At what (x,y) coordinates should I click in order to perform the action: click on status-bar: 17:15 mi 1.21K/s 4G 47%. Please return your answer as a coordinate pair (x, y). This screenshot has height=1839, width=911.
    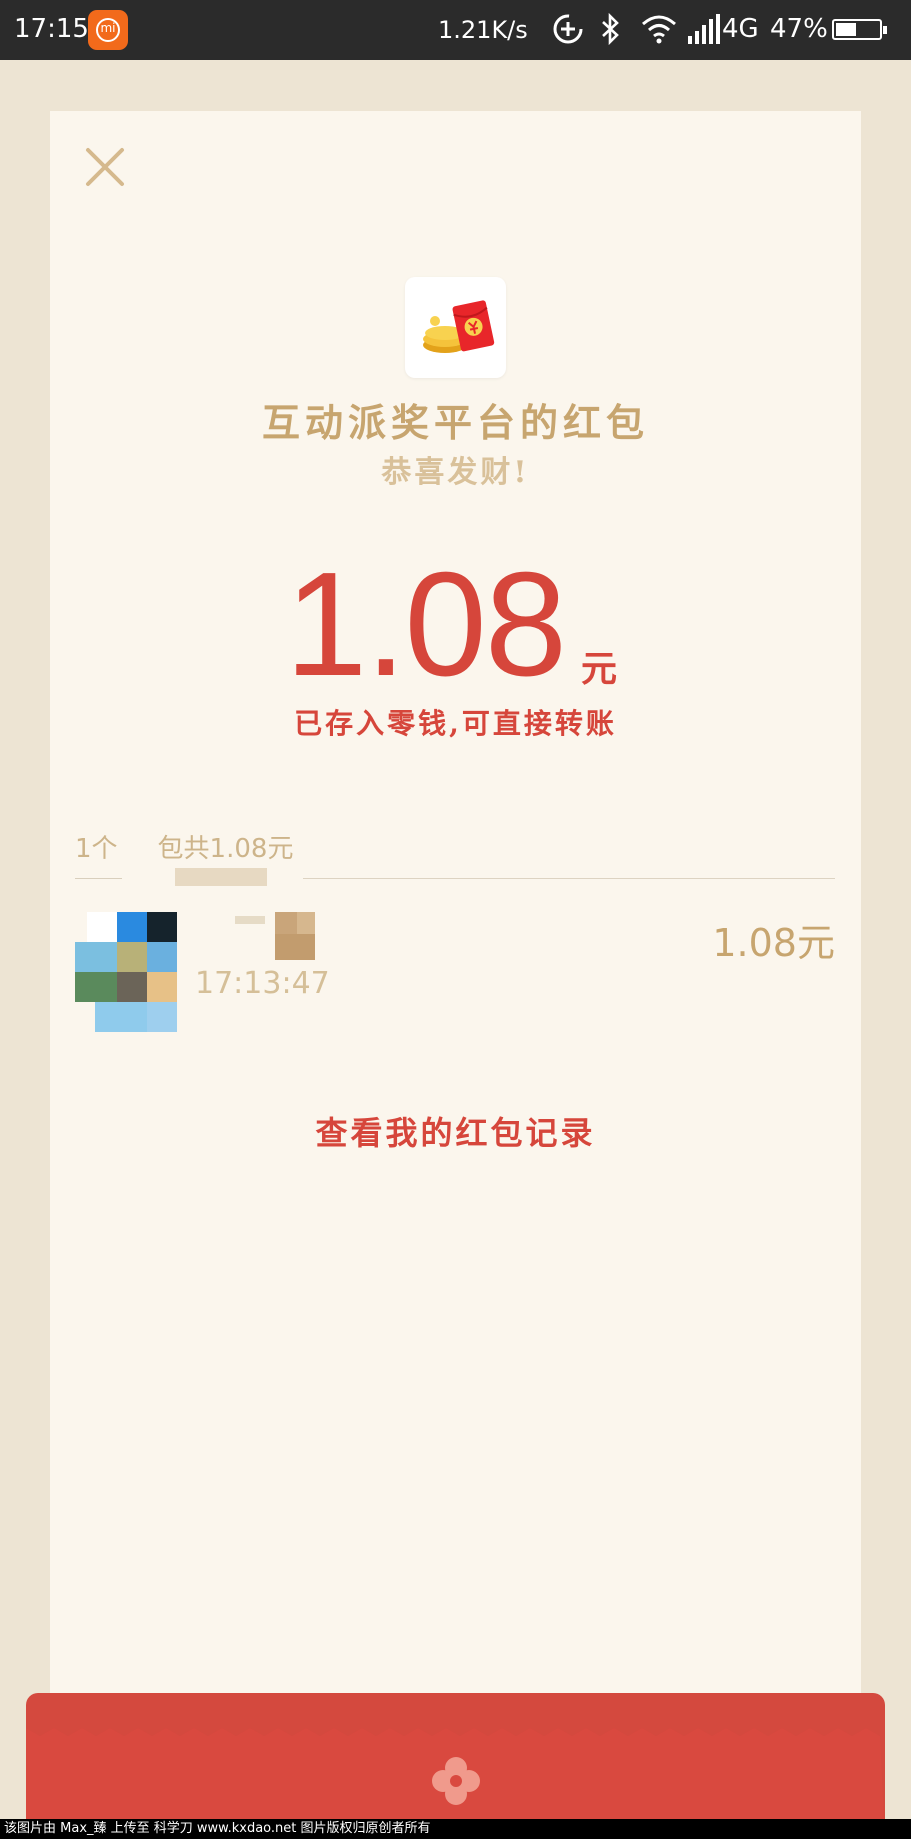
    Looking at the image, I should click on (455, 30).